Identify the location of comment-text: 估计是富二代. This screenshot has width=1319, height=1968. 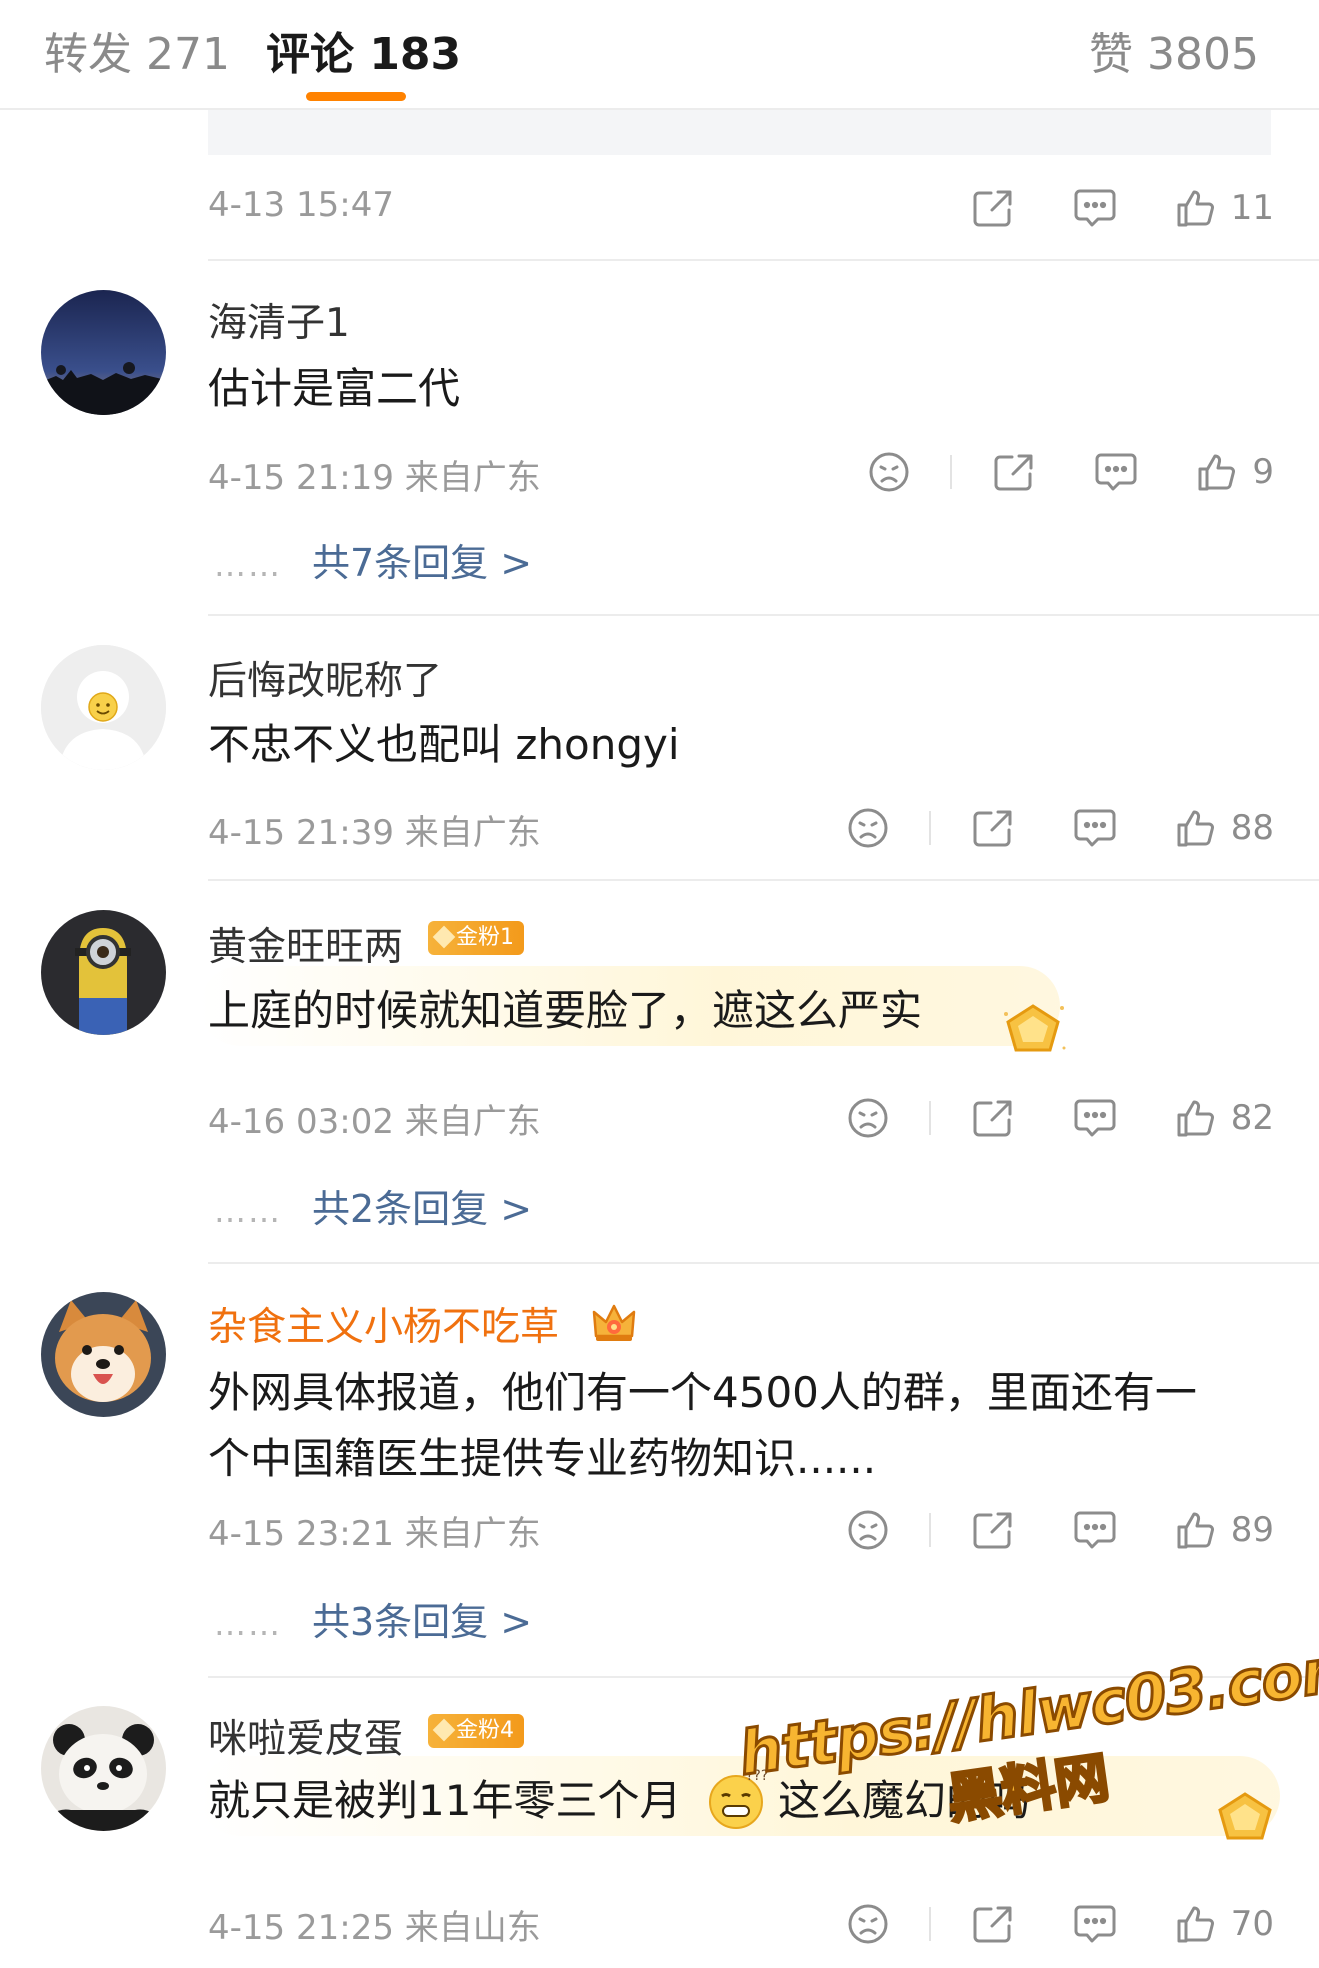
(334, 388).